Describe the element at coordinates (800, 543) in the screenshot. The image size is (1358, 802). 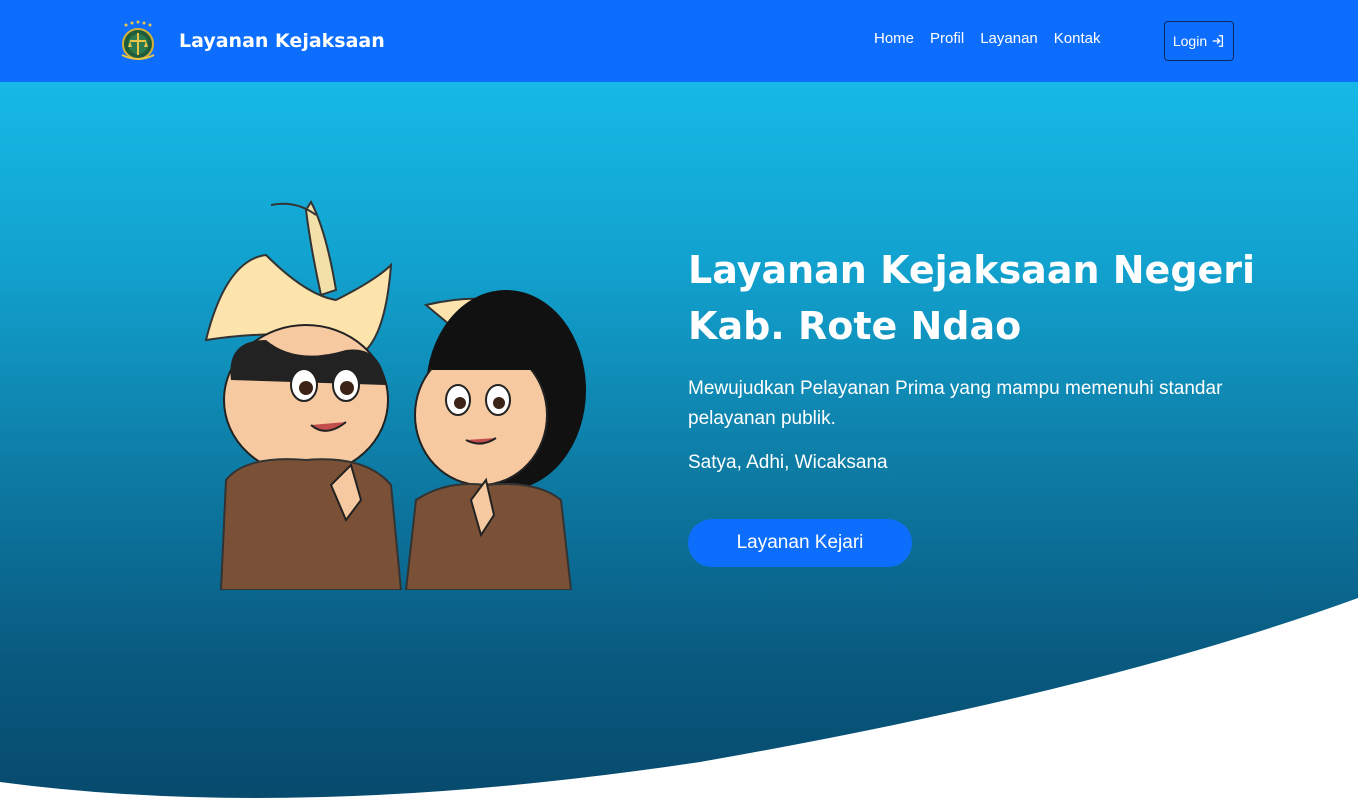
I see `layanan-kejari-button: Layanan Kejari` at that location.